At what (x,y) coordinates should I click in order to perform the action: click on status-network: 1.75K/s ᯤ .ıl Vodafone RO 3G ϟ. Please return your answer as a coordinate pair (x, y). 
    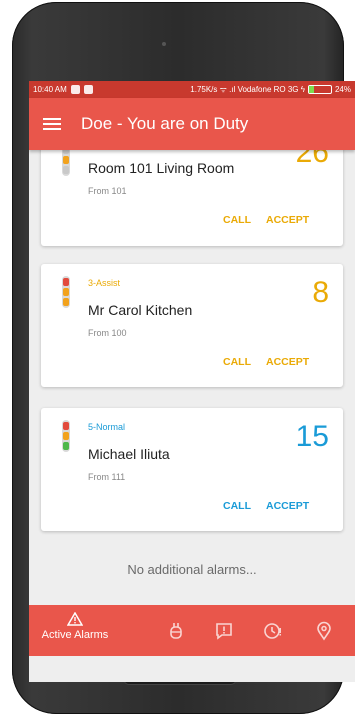
    Looking at the image, I should click on (247, 89).